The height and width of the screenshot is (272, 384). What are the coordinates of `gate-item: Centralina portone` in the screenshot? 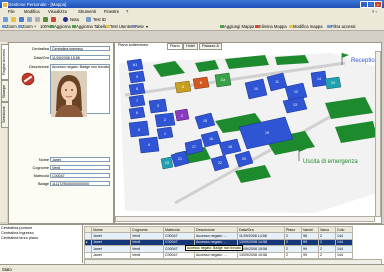 It's located at (16, 228).